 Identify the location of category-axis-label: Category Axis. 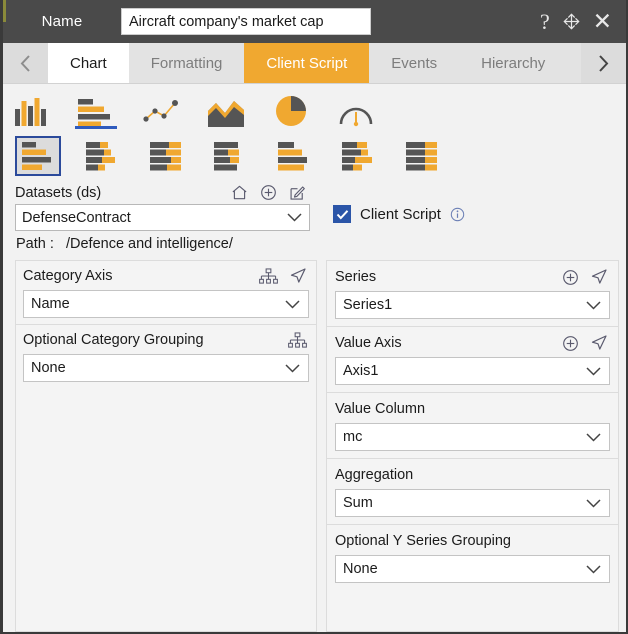
(68, 276).